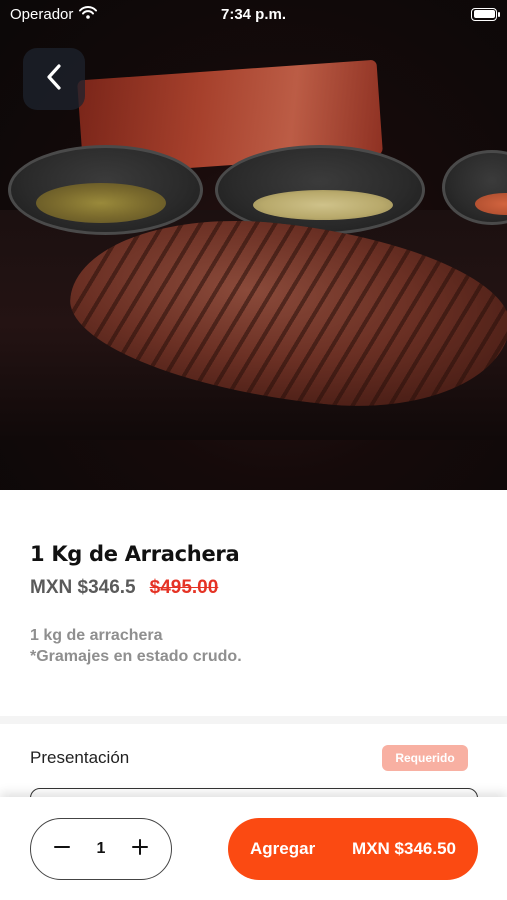  Describe the element at coordinates (88, 14) in the screenshot. I see `wifi-icon` at that location.